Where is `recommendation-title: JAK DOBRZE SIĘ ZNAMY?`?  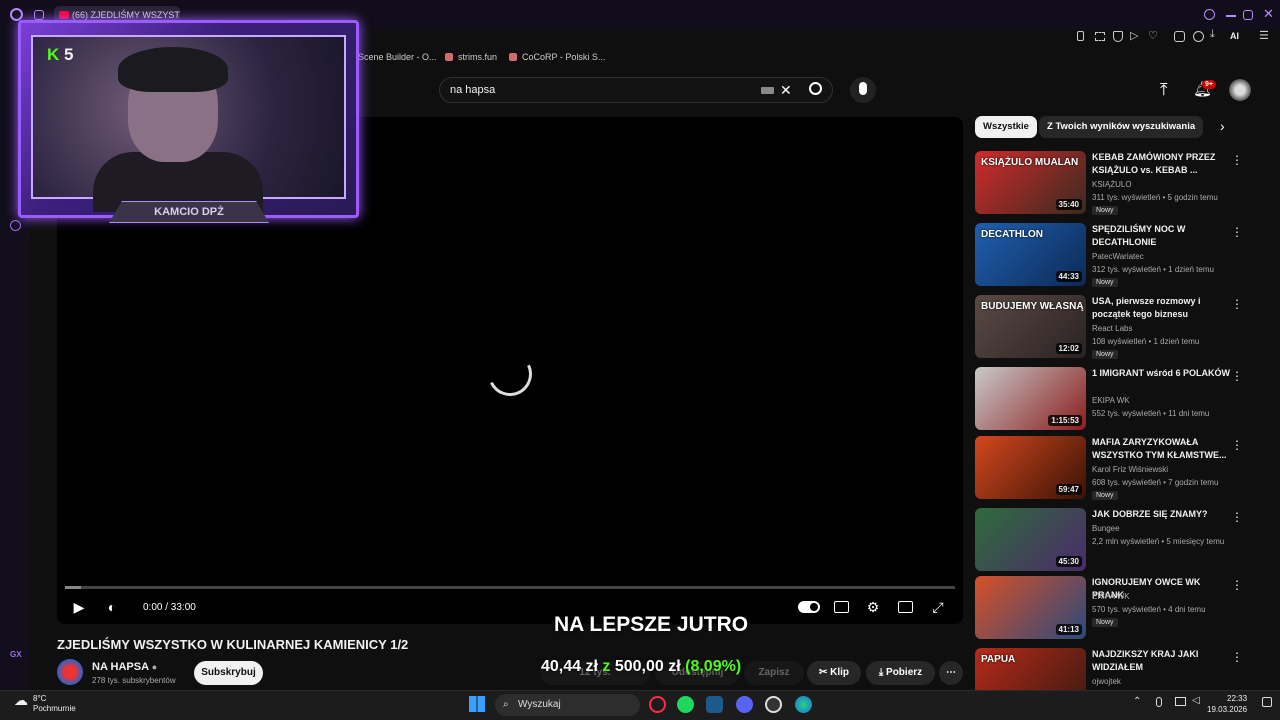
recommendation-title: JAK DOBRZE SIĘ ZNAMY? is located at coordinates (1162, 514).